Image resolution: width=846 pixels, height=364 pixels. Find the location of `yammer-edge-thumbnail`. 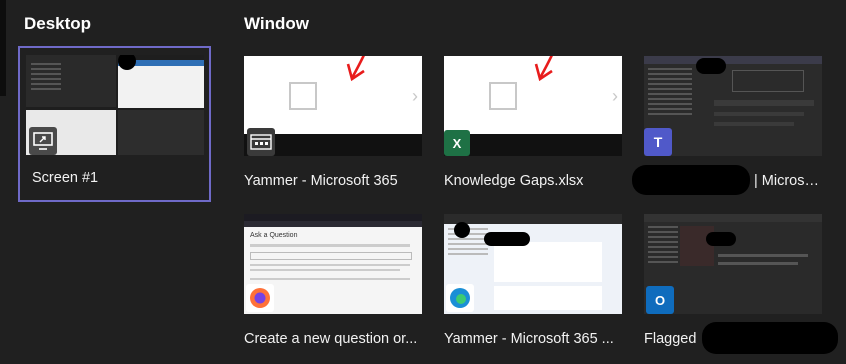

yammer-edge-thumbnail is located at coordinates (533, 264).